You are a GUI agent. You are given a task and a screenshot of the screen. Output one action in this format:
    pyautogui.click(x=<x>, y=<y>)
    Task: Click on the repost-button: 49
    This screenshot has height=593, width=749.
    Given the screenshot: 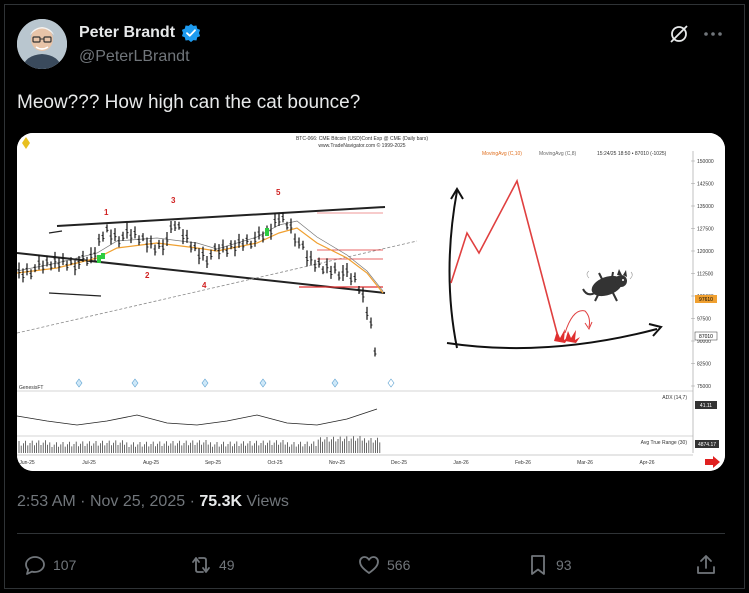 What is the action you would take?
    pyautogui.click(x=212, y=565)
    